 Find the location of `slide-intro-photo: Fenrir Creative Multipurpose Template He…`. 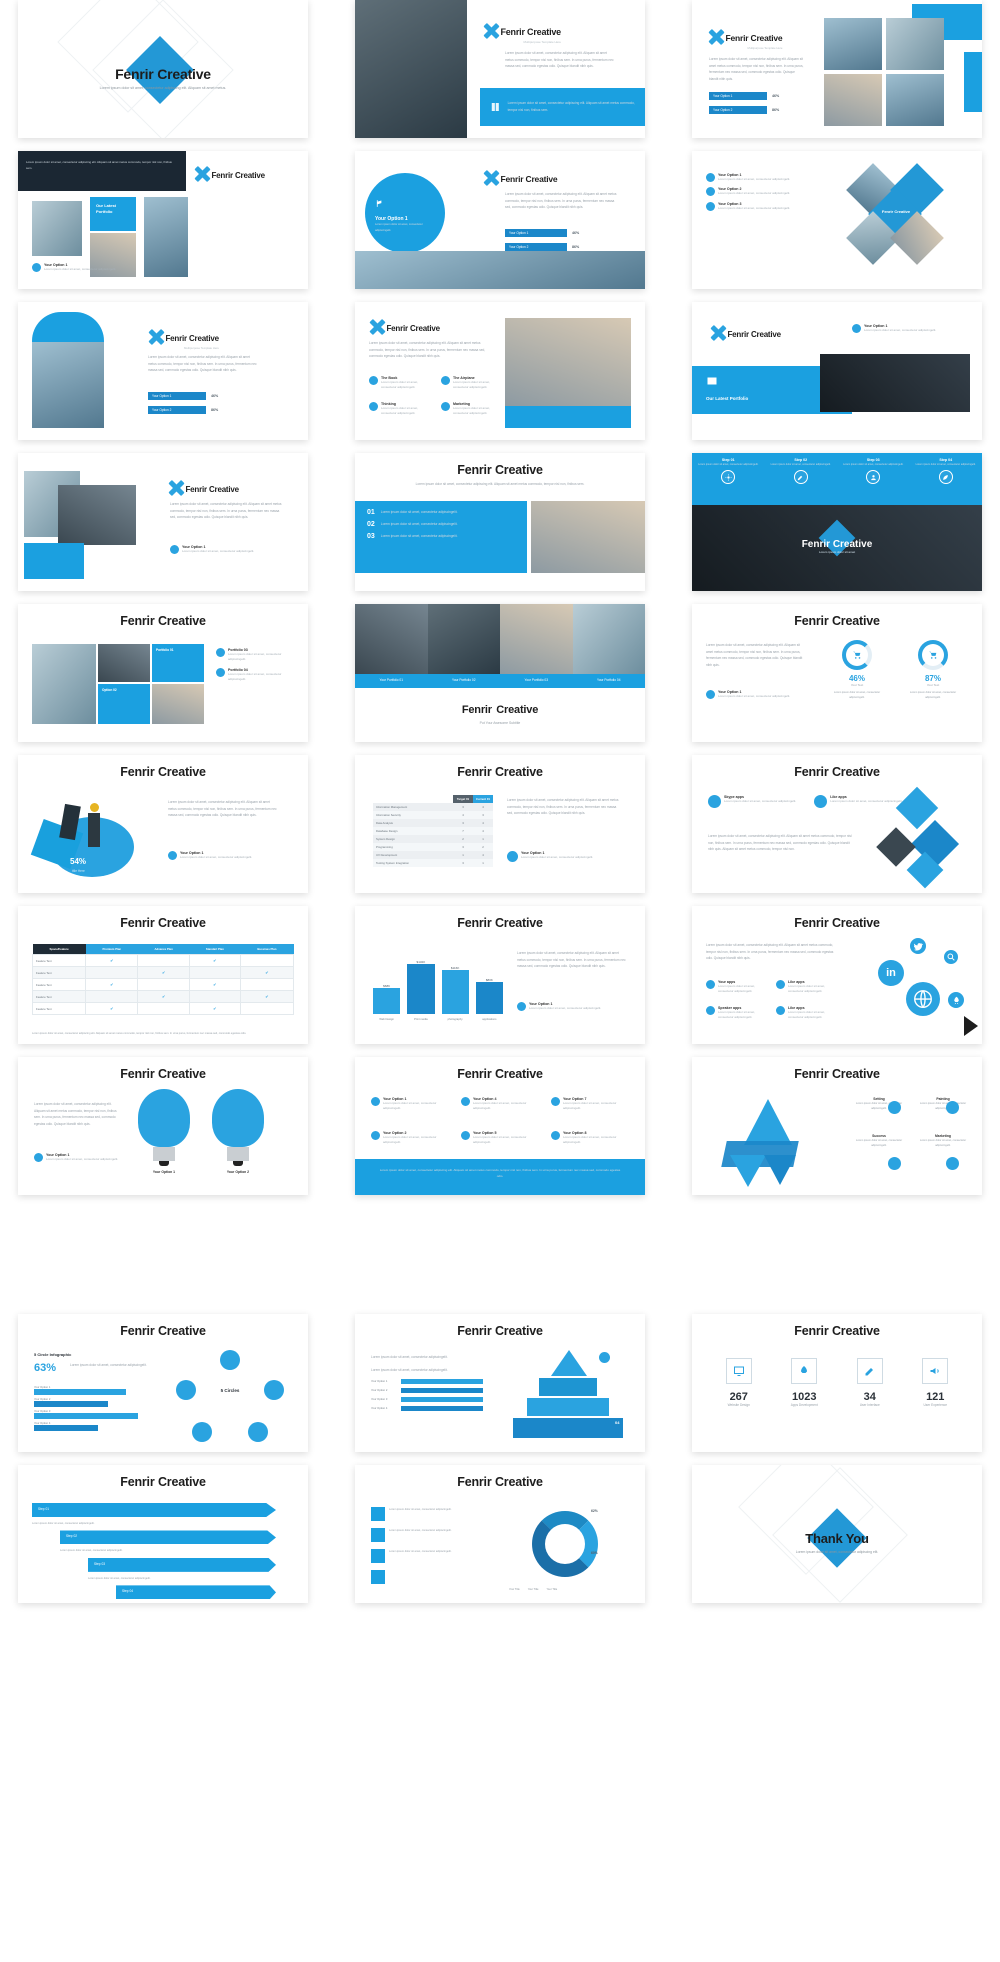

slide-intro-photo: Fenrir Creative Multipurpose Template He… is located at coordinates (500, 69).